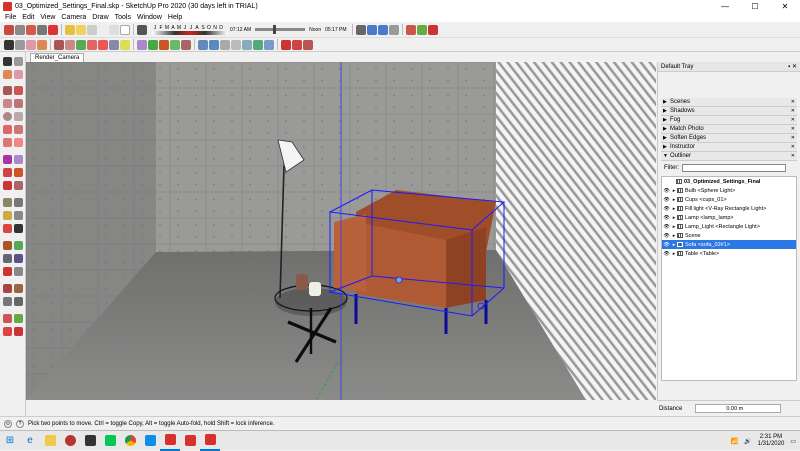 This screenshot has width=800, height=451. Describe the element at coordinates (7, 258) in the screenshot. I see `zoom-tool-icon` at that location.